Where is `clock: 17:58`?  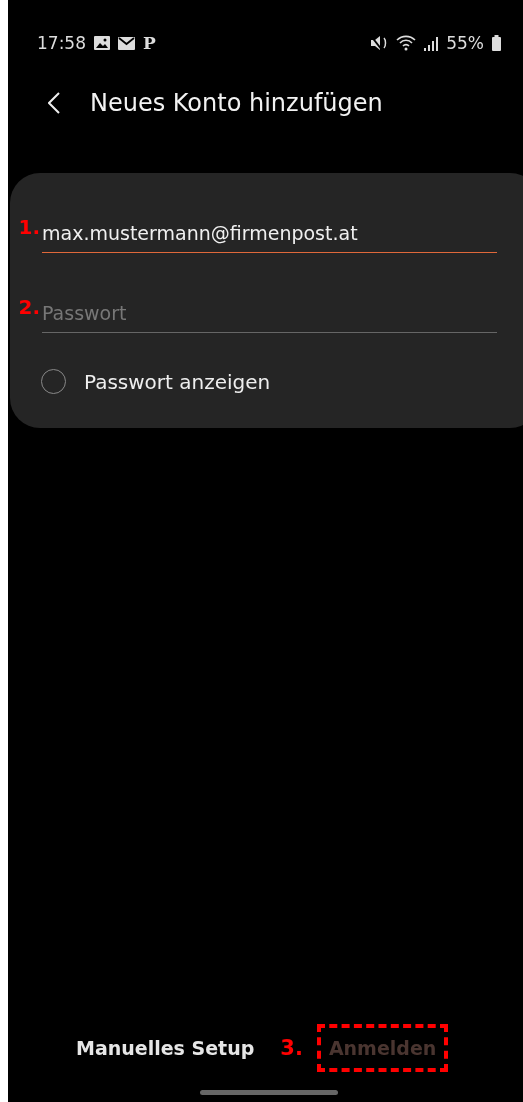
clock: 17:58 is located at coordinates (61, 43).